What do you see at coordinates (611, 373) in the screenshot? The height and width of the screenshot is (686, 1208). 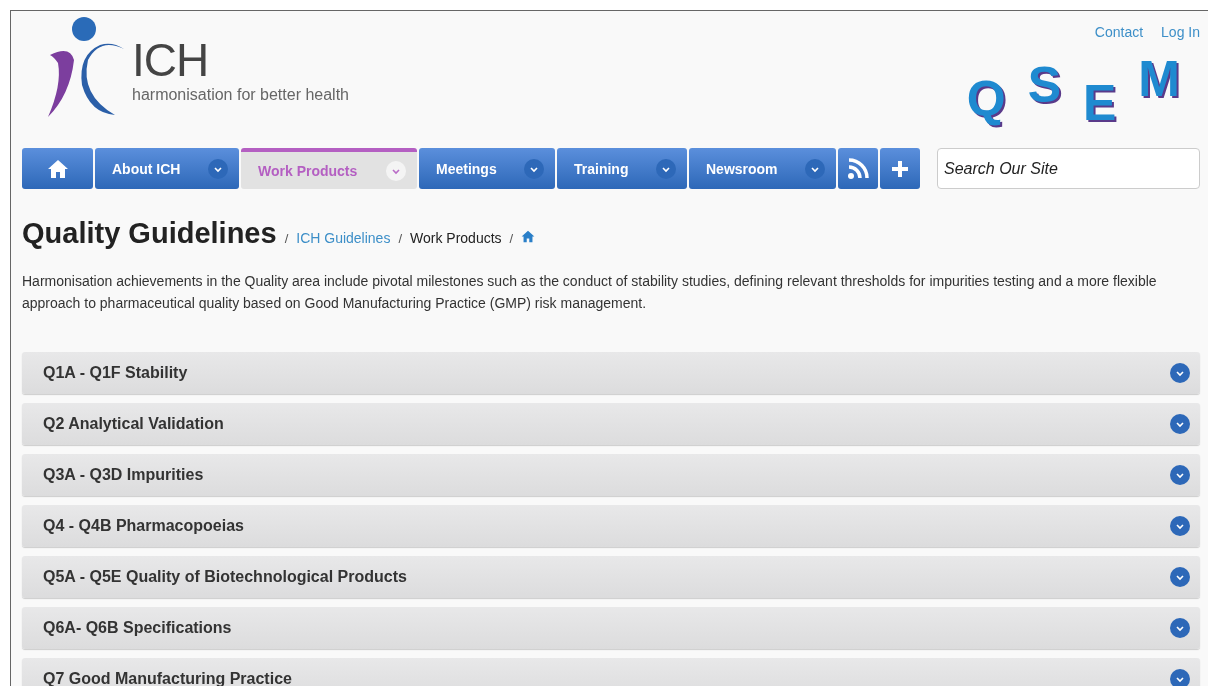 I see `accordion-header: Q1A - Q1F Stability` at bounding box center [611, 373].